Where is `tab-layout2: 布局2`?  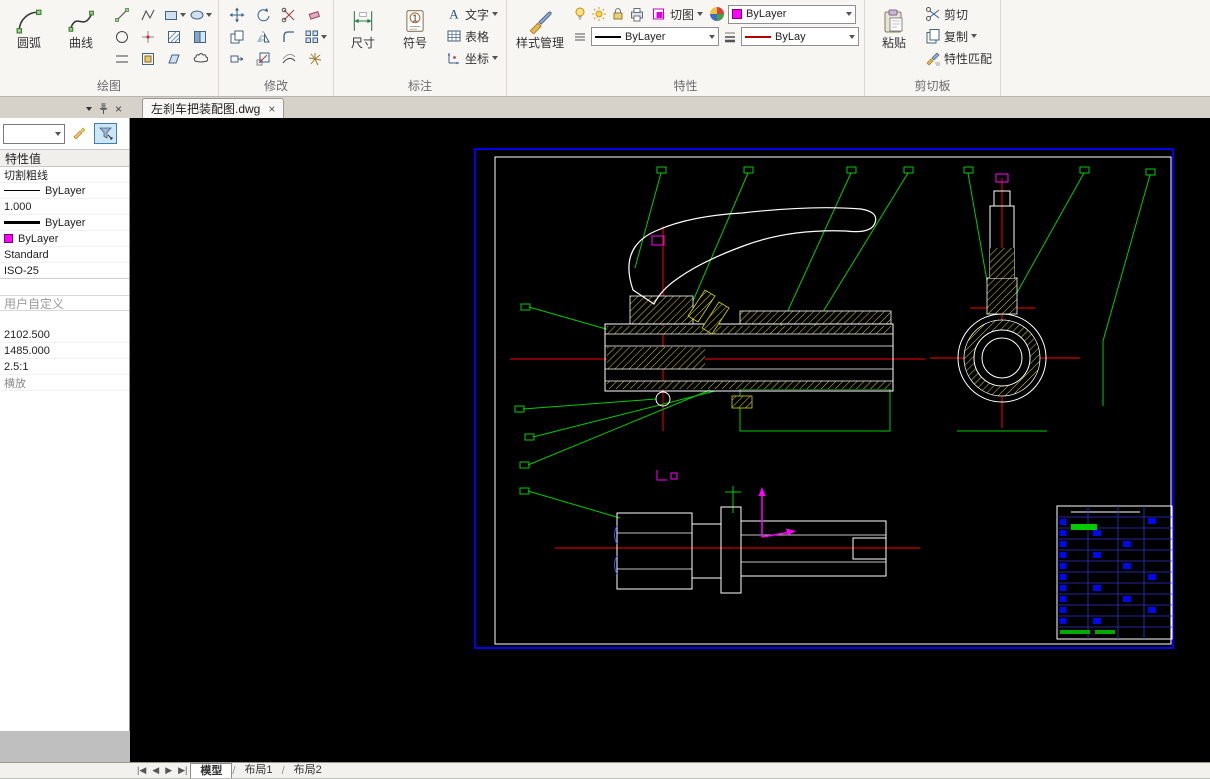 tab-layout2: 布局2 is located at coordinates (308, 770).